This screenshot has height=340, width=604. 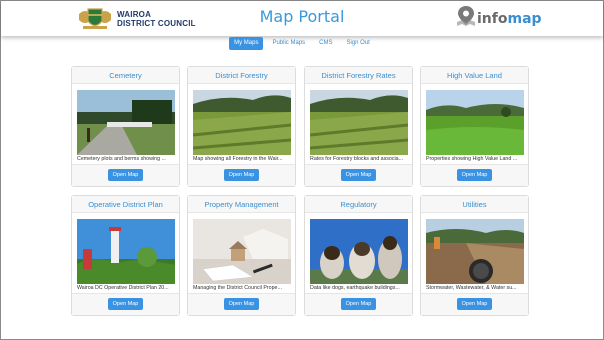 I want to click on card-title: Utilities, so click(x=474, y=204).